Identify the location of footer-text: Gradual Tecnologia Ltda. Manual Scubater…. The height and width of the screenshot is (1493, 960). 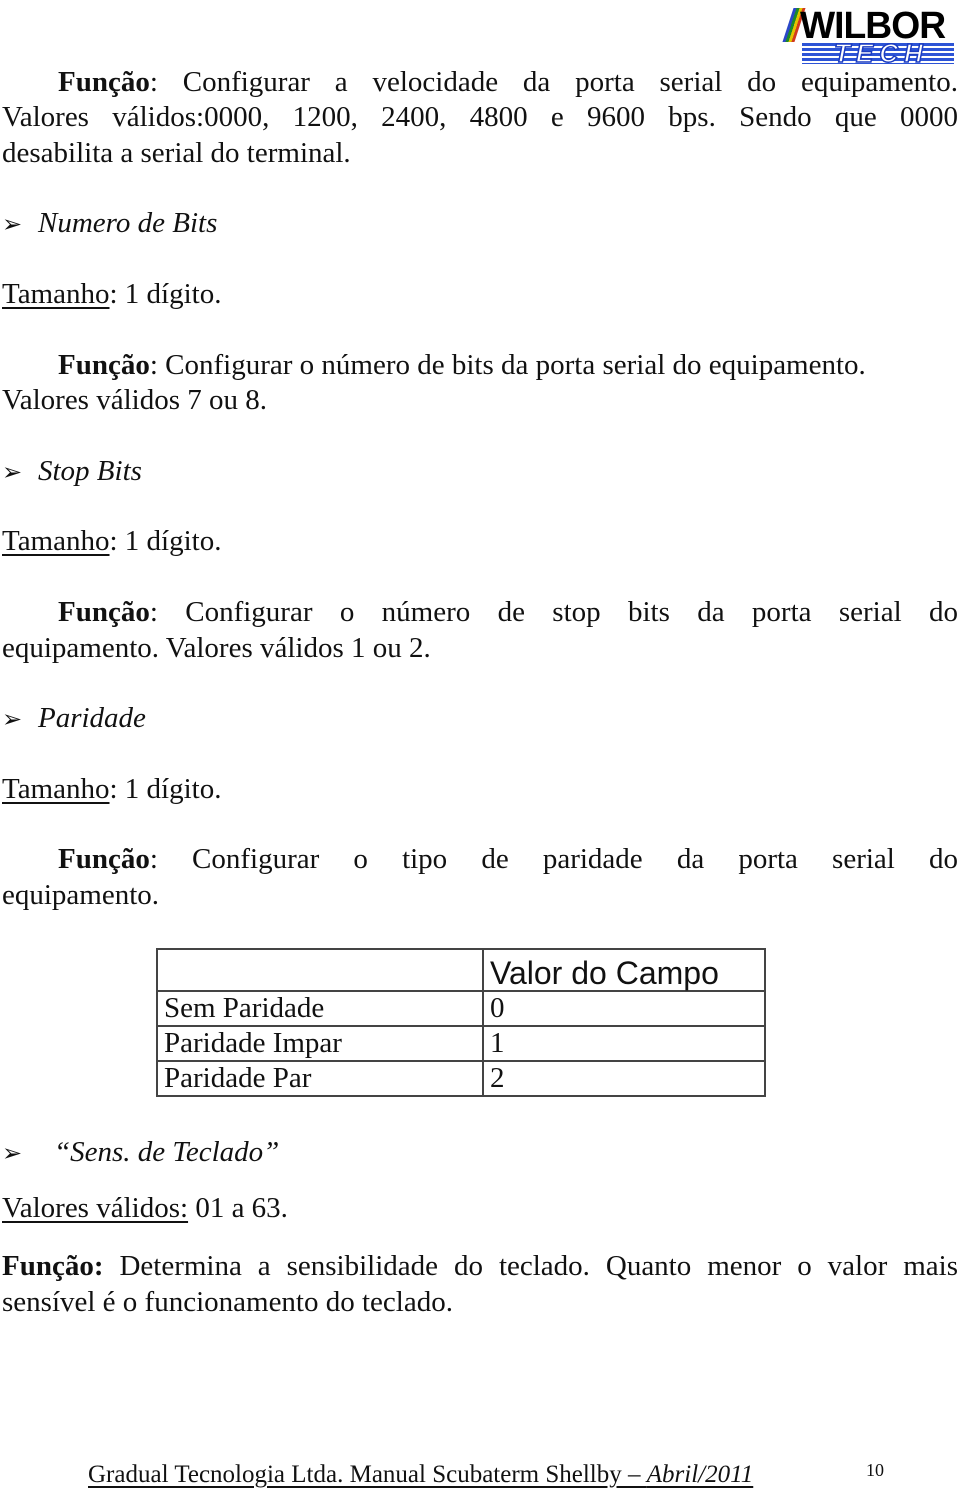
(420, 1474).